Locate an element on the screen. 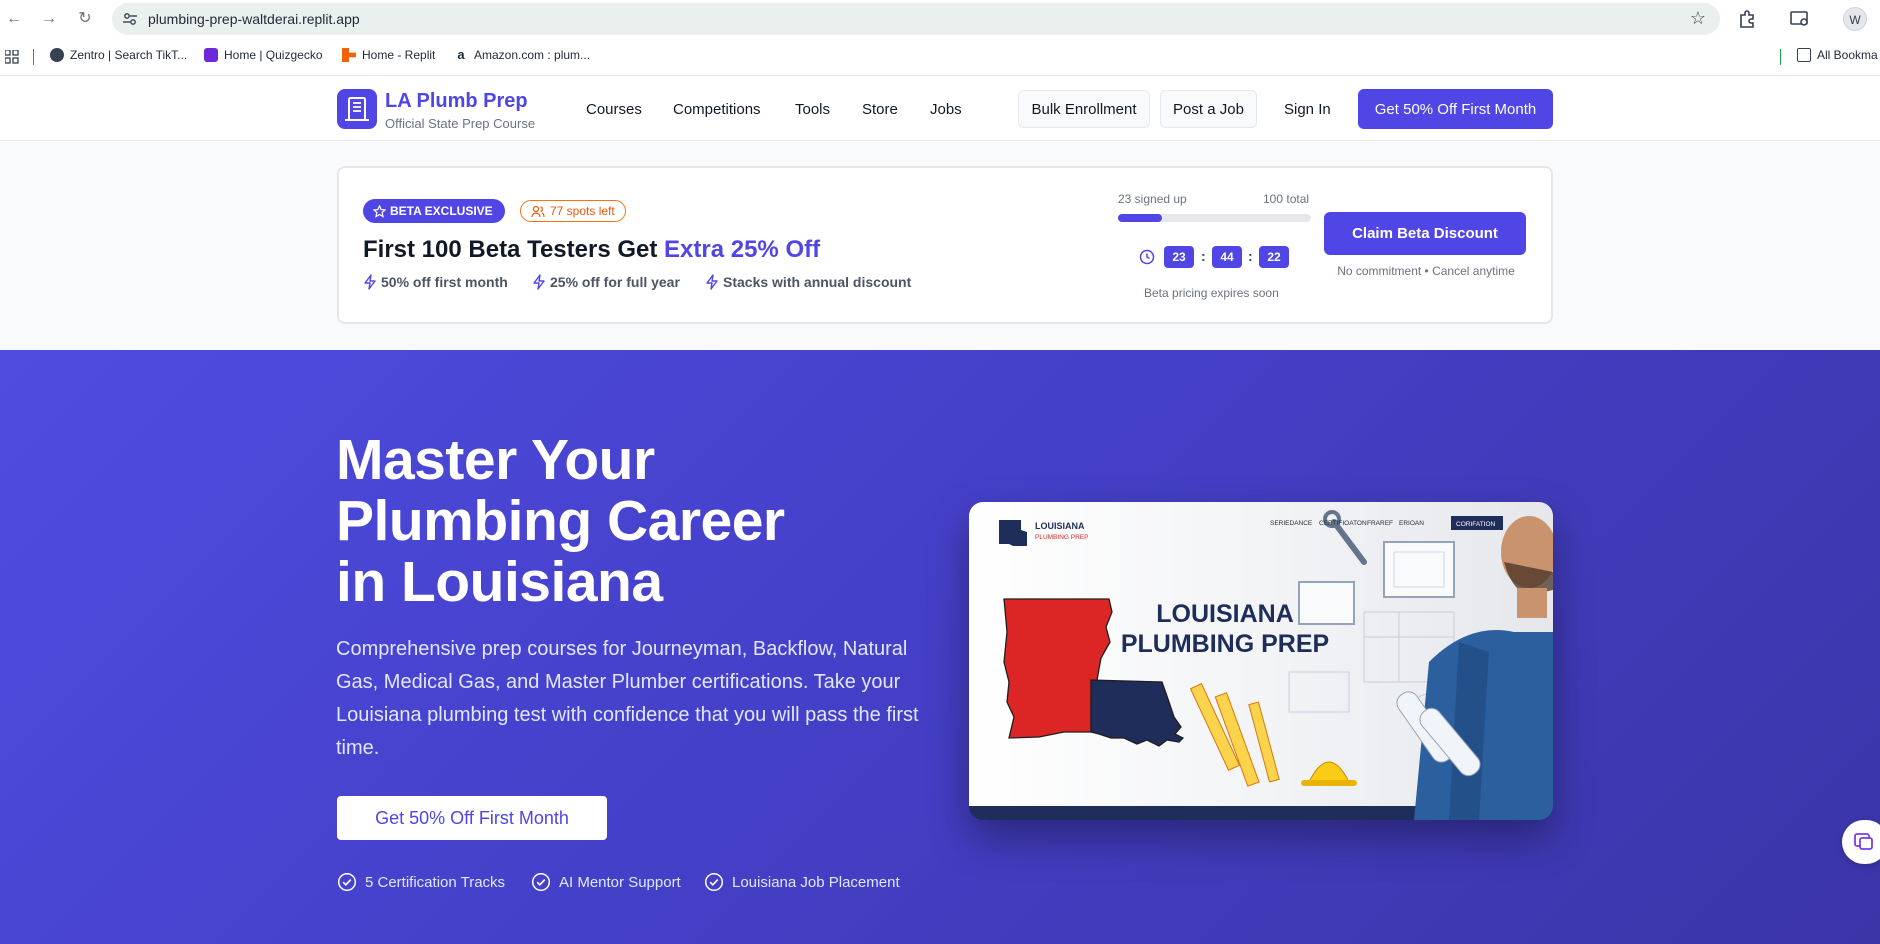 The image size is (1880, 944). total-count: 100 total is located at coordinates (1286, 199).